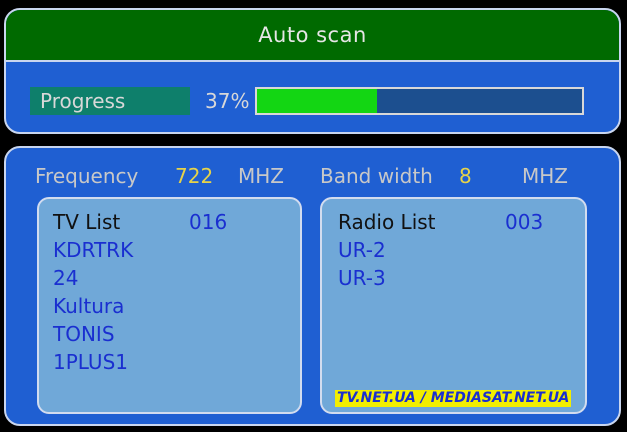 The width and height of the screenshot is (627, 432). Describe the element at coordinates (545, 176) in the screenshot. I see `bandwidth-unit: MHZ` at that location.